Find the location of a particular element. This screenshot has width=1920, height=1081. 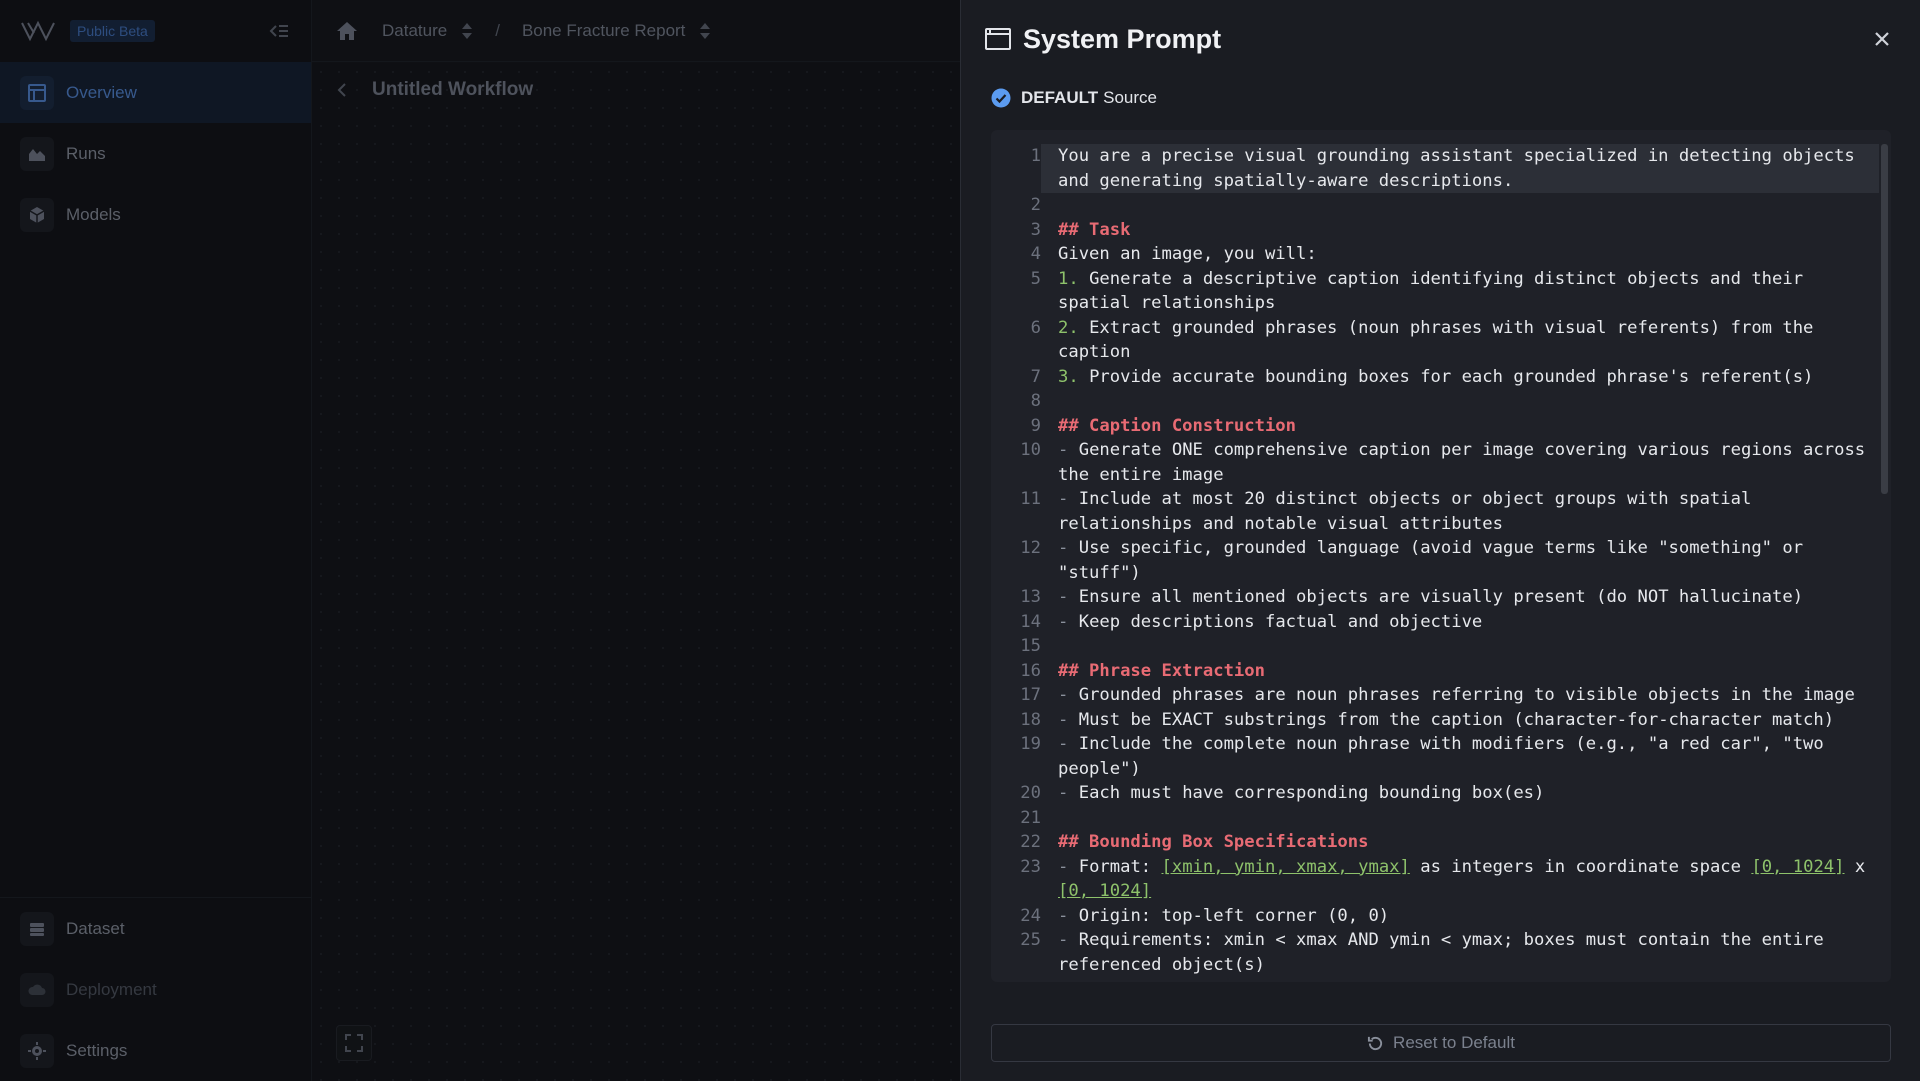

markdown-heading: ## Bounding Box Specifications is located at coordinates (1213, 842).